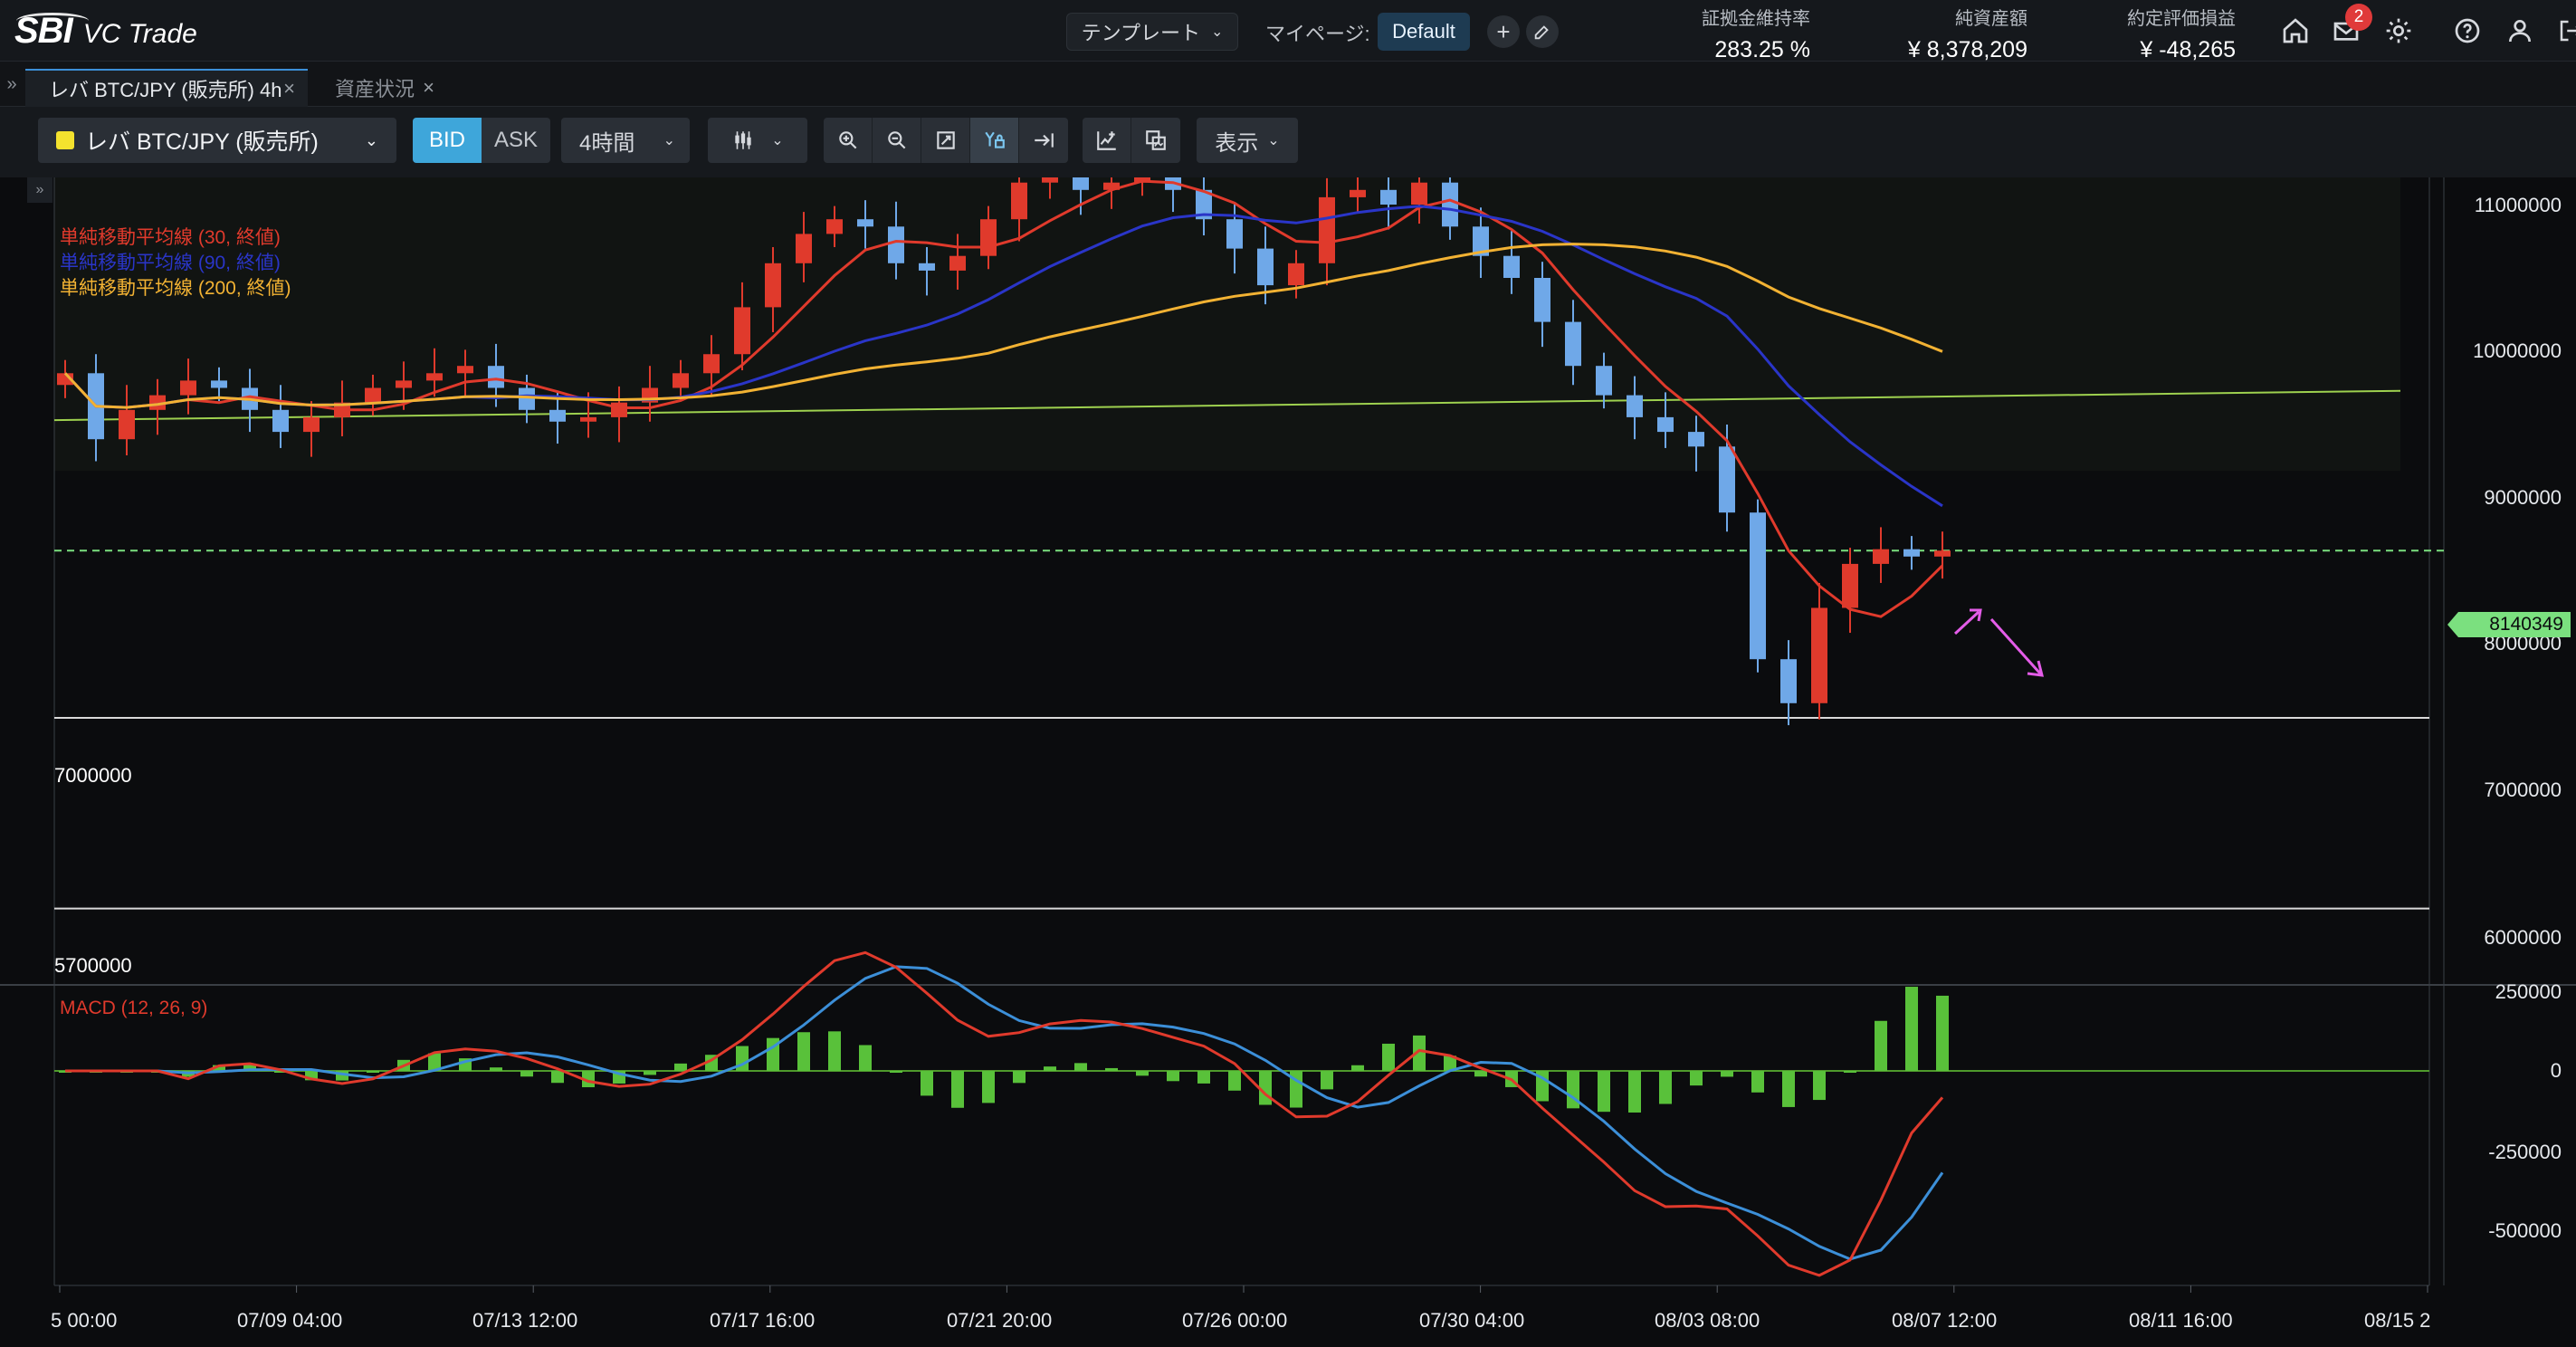 This screenshot has width=2576, height=1347. What do you see at coordinates (2017, 647) in the screenshot?
I see `projection-arrow-down` at bounding box center [2017, 647].